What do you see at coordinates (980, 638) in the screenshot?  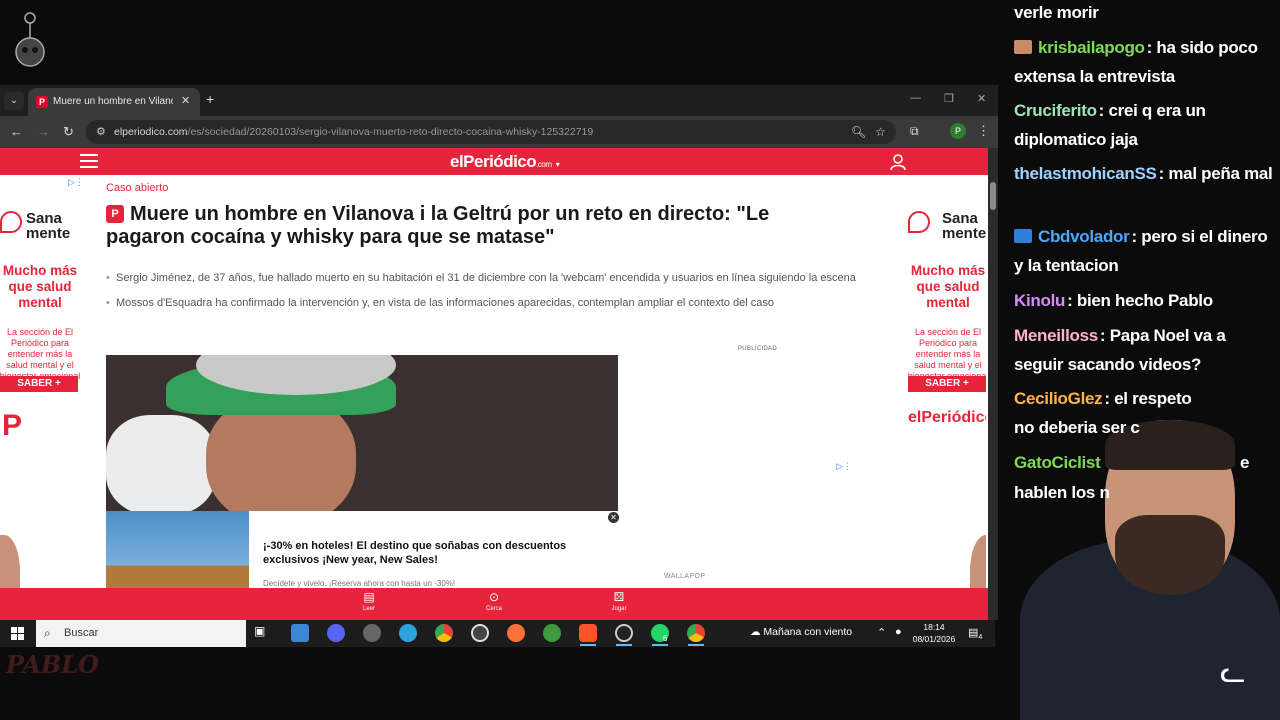 I see `notifications-badge: 4` at bounding box center [980, 638].